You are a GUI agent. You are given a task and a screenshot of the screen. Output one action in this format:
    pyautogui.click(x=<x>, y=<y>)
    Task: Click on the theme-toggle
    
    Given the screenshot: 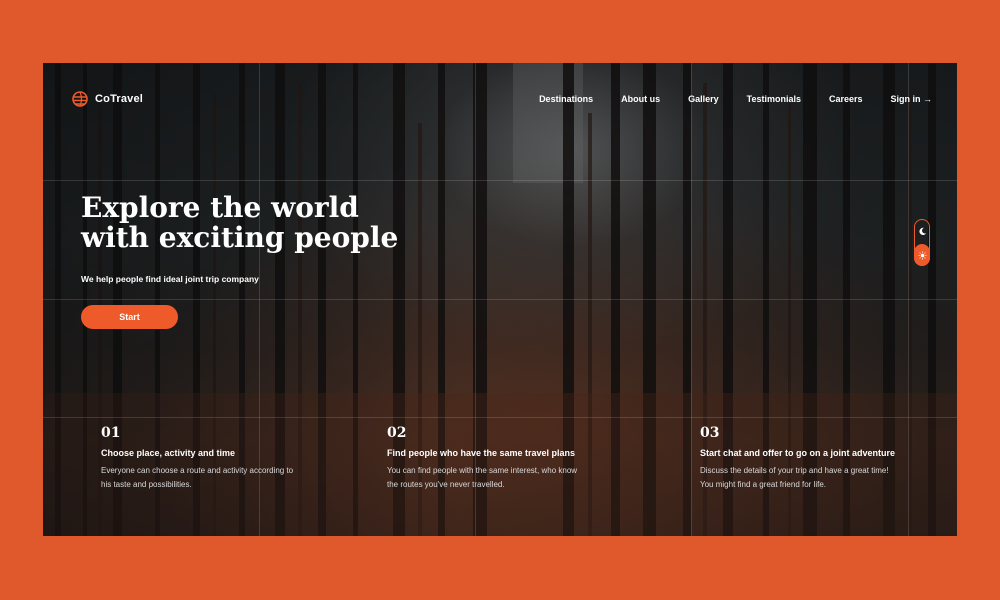 What is the action you would take?
    pyautogui.click(x=922, y=242)
    